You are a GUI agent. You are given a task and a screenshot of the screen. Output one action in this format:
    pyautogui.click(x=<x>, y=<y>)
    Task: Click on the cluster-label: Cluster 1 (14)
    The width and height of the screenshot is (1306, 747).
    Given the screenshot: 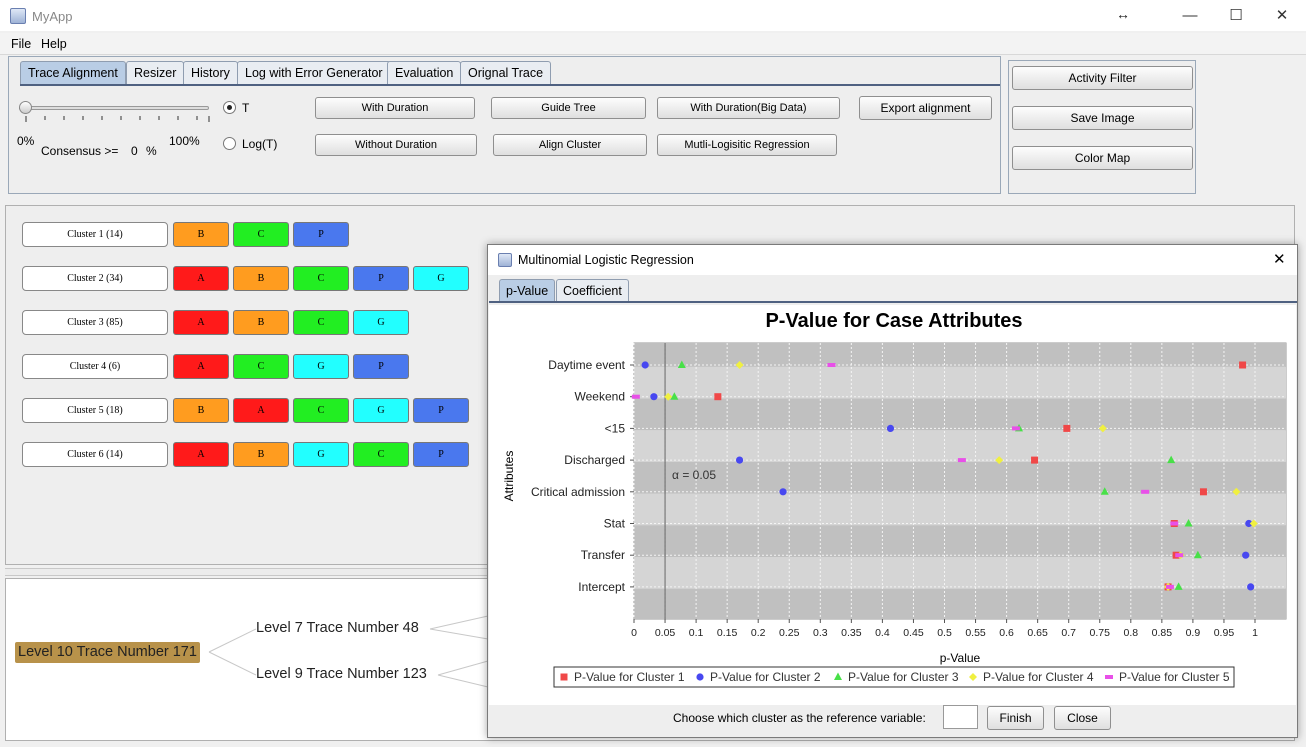 What is the action you would take?
    pyautogui.click(x=95, y=234)
    